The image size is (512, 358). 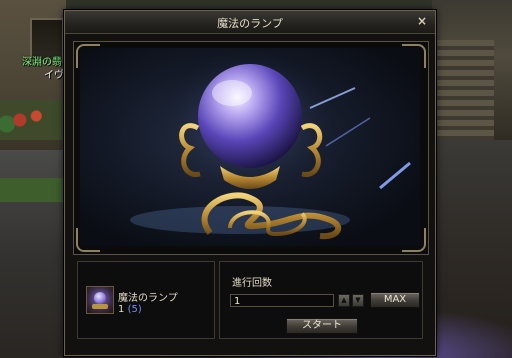 I want to click on close-icon: ×, so click(x=422, y=21).